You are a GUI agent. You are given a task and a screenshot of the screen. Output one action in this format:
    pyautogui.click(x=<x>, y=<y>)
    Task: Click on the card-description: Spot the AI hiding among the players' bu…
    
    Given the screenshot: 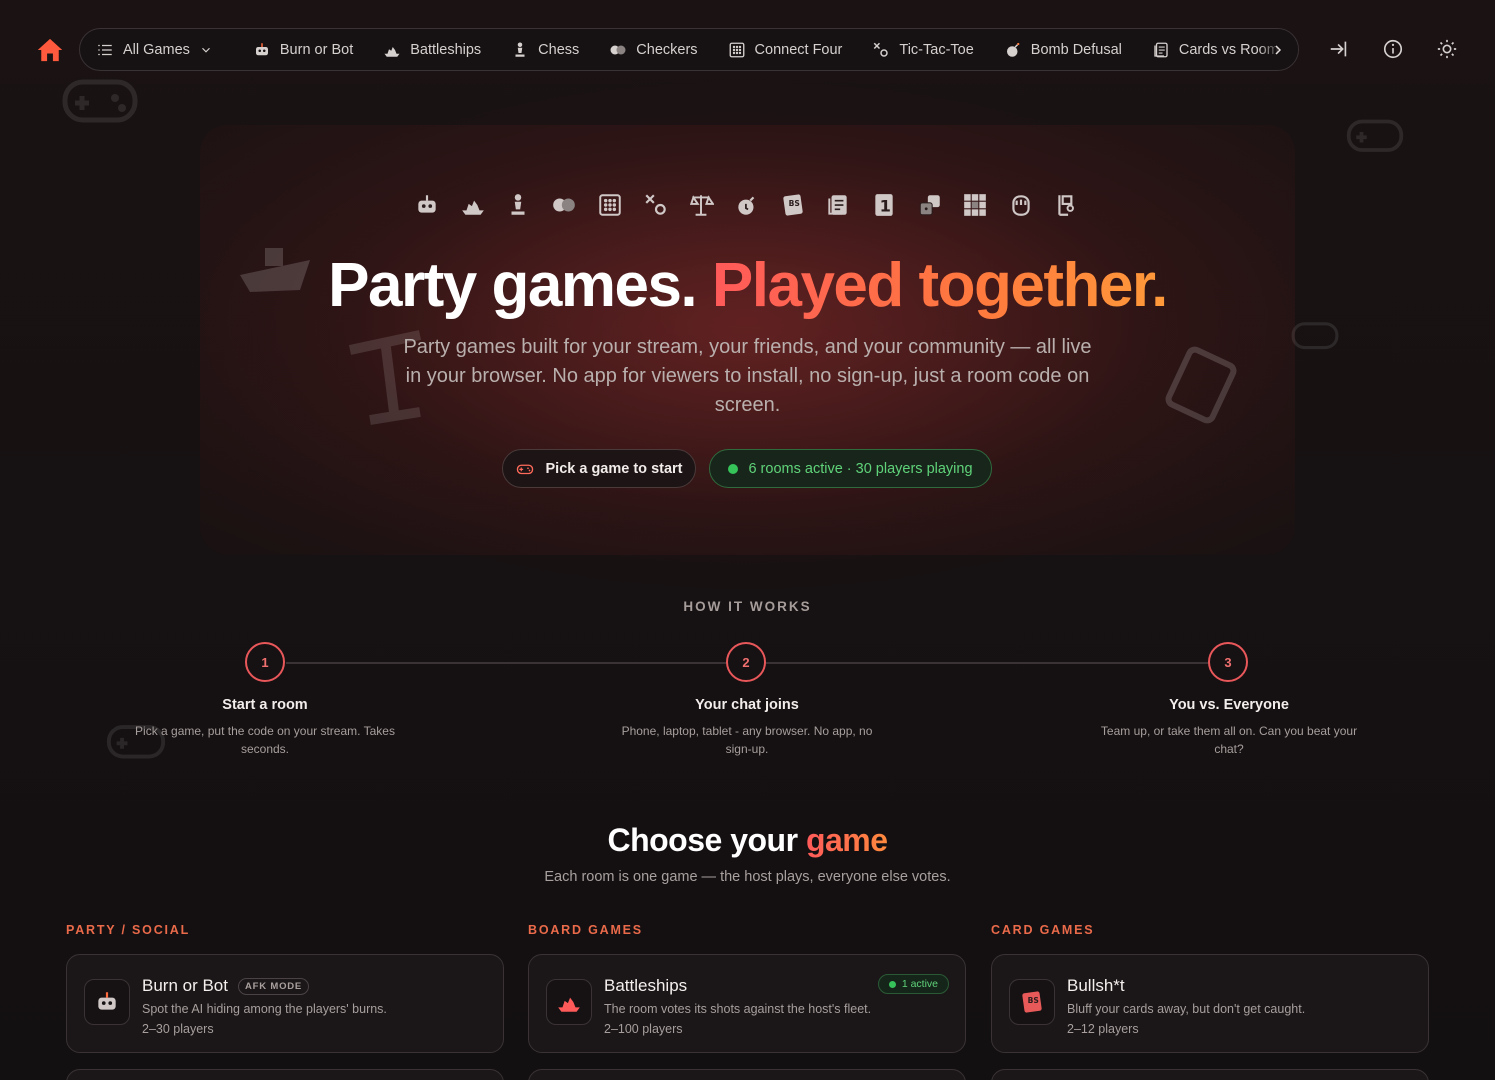 What is the action you would take?
    pyautogui.click(x=264, y=1009)
    